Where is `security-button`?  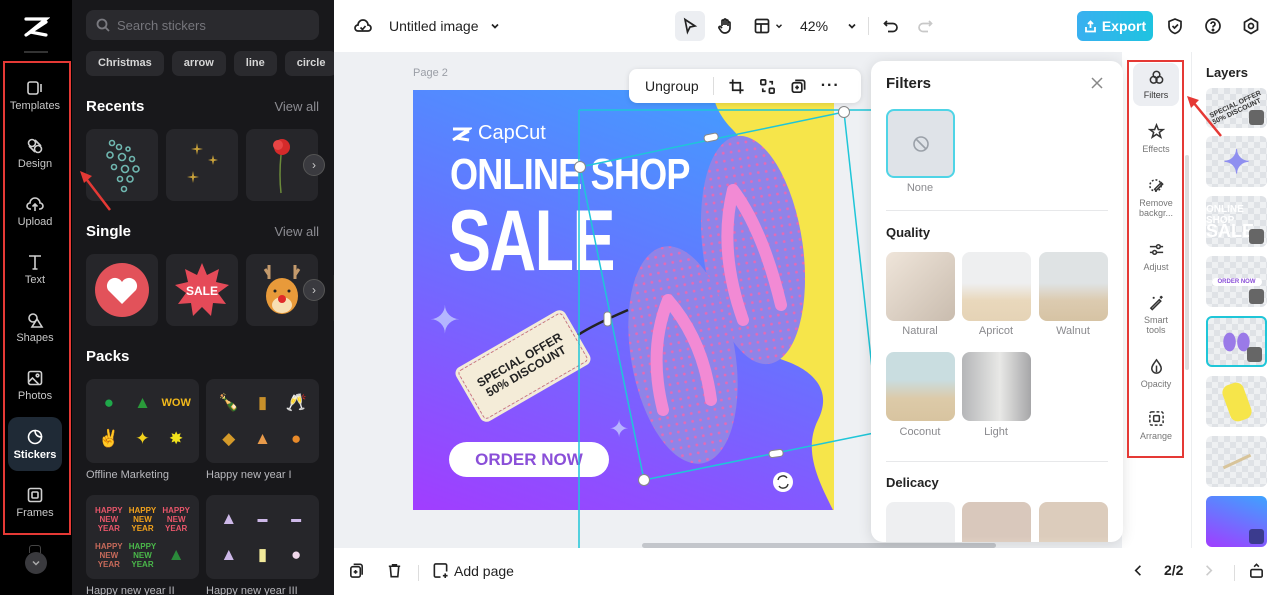
security-button is located at coordinates (1175, 26).